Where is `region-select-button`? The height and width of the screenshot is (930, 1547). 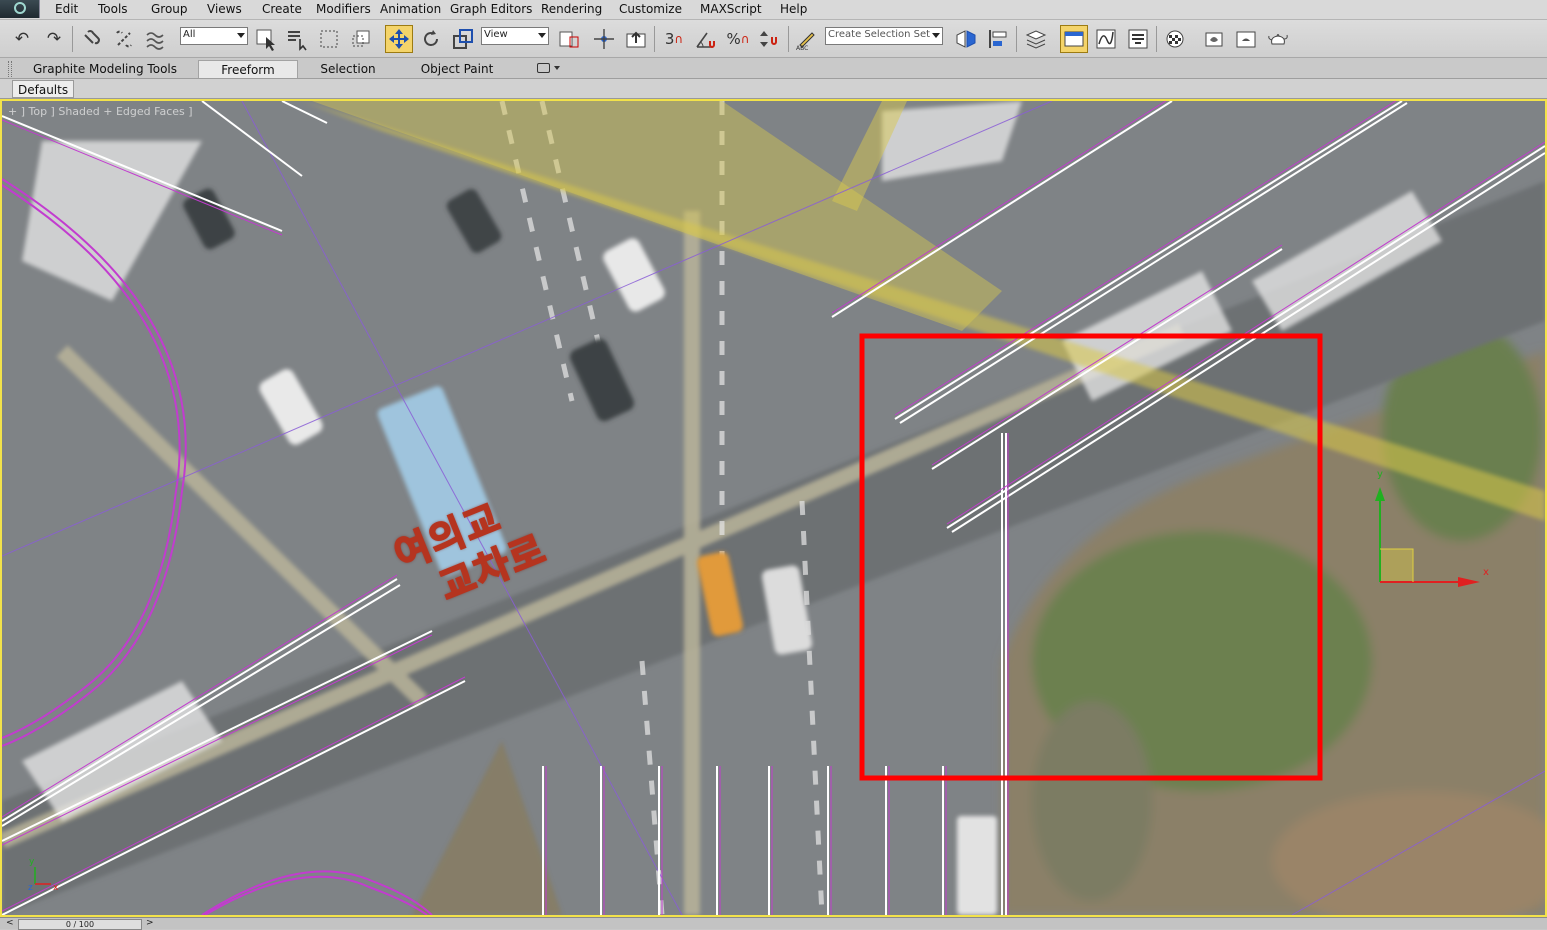 region-select-button is located at coordinates (330, 39).